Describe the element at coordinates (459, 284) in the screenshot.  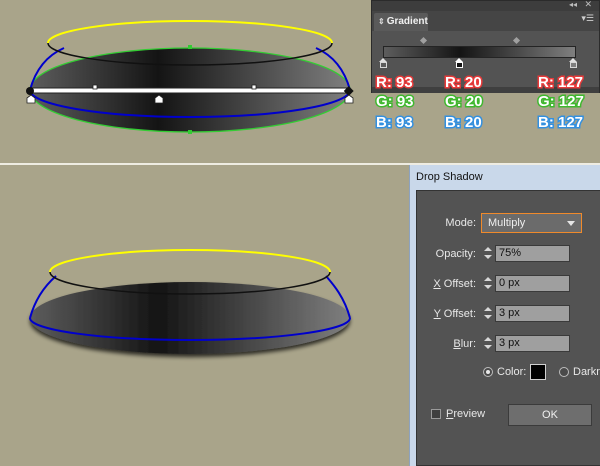
I see `x-offset-label-text: Offset:` at that location.